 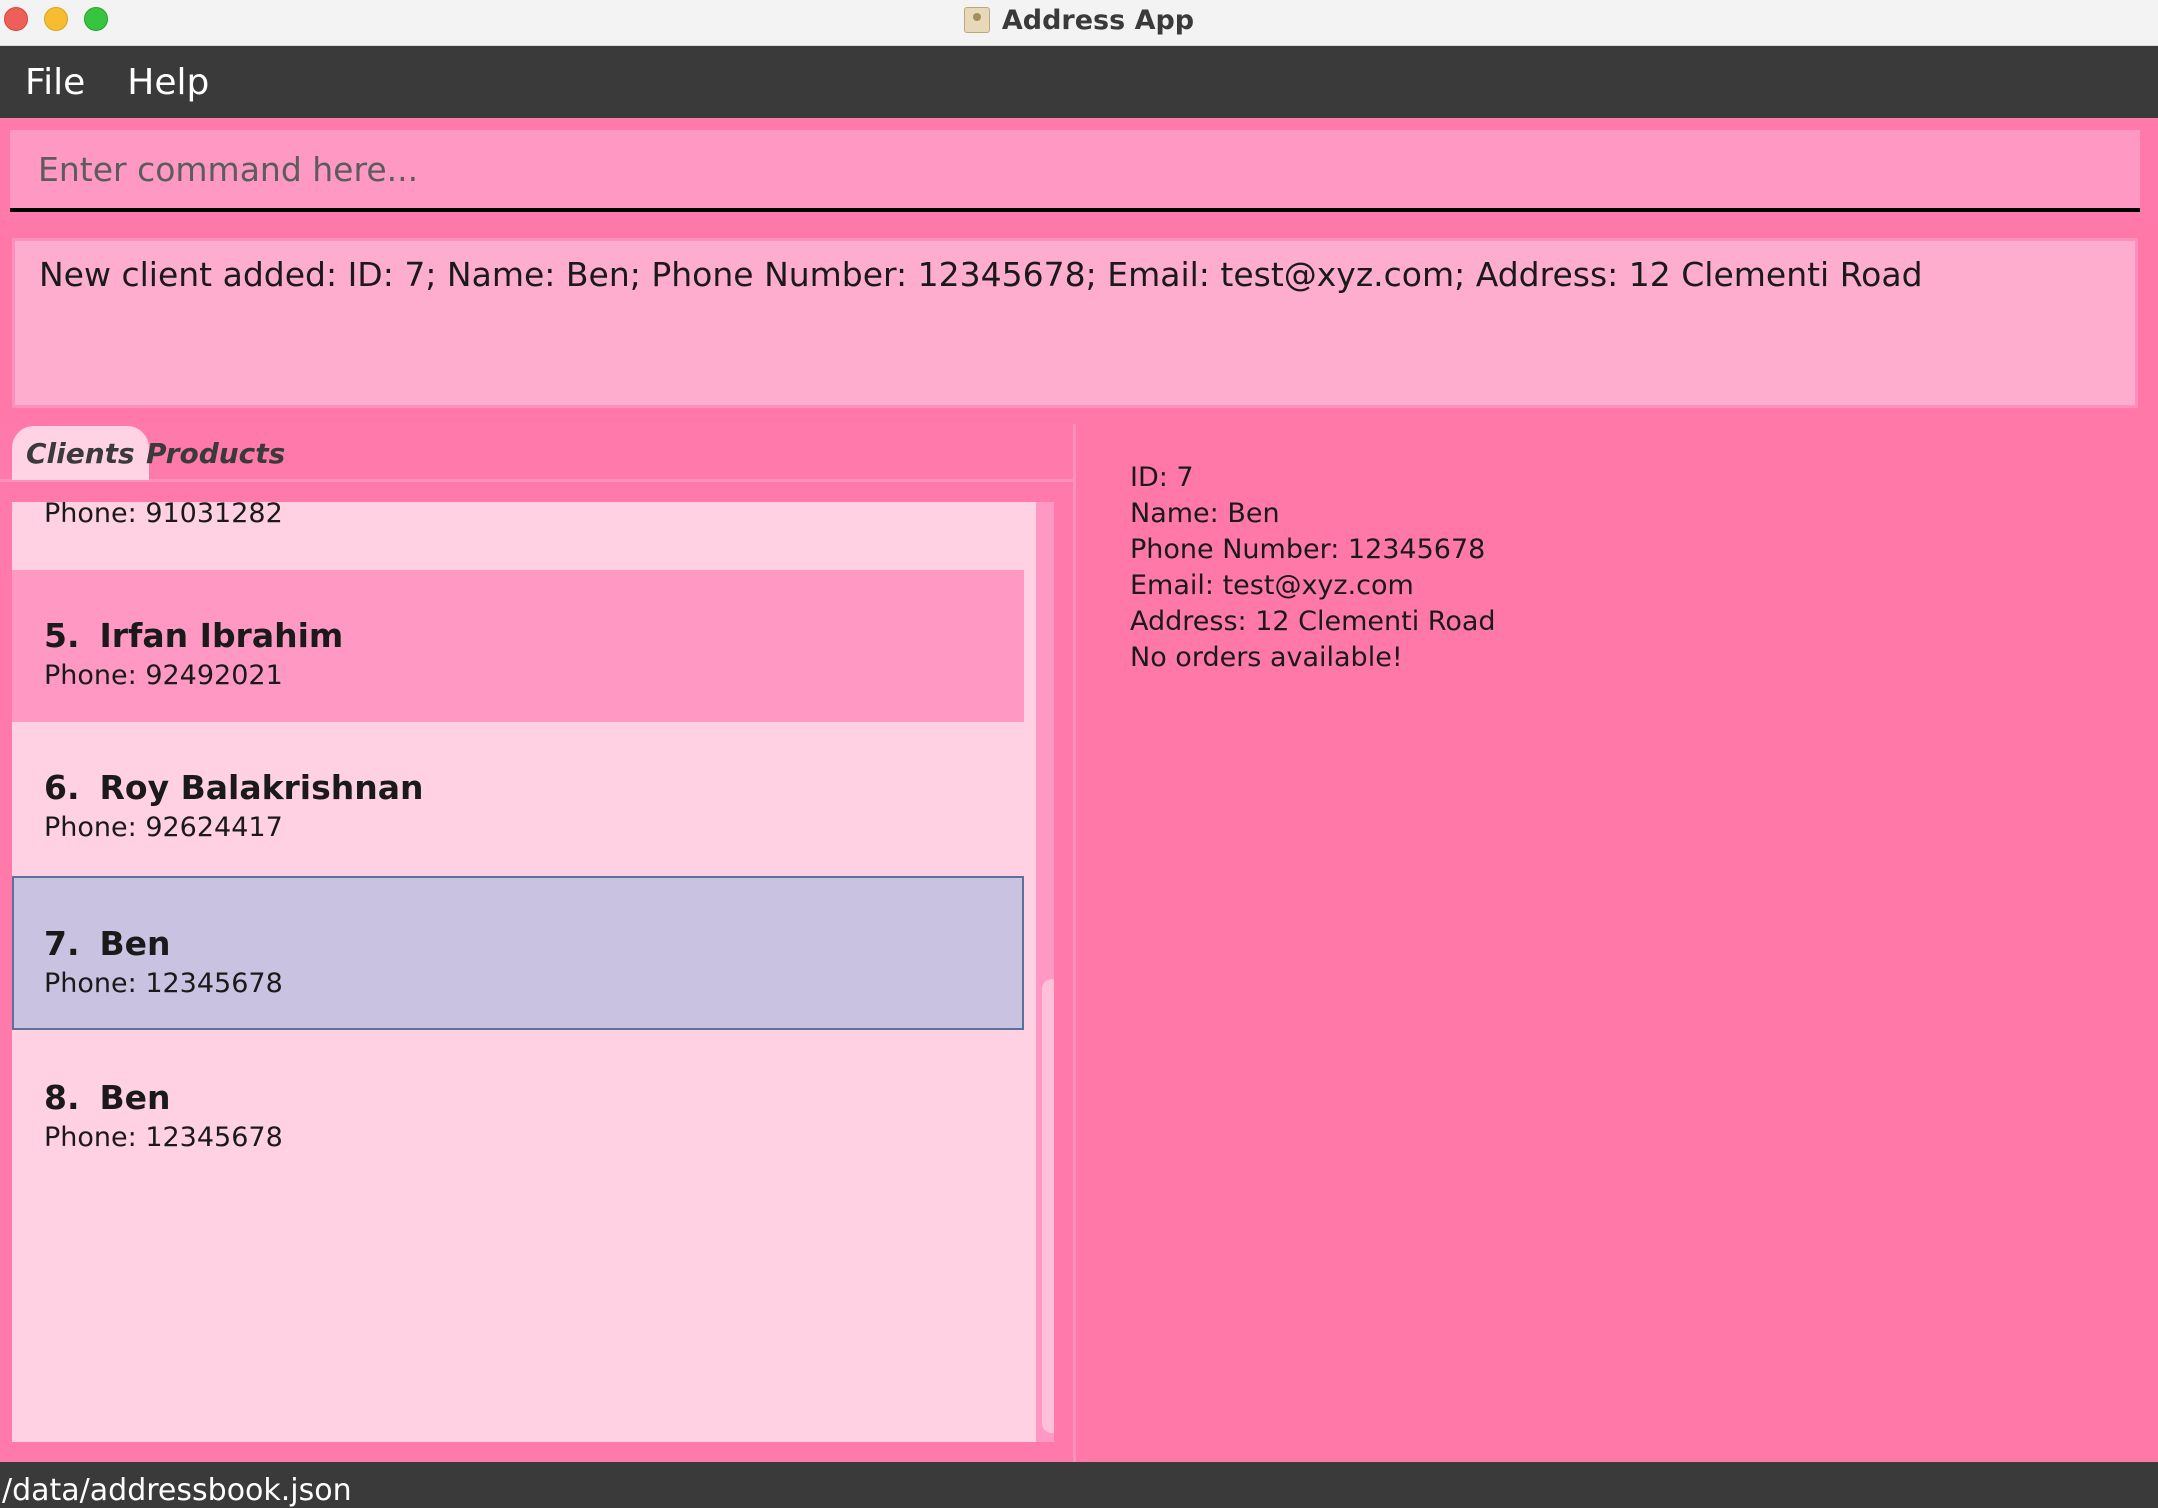 What do you see at coordinates (1098, 20) in the screenshot?
I see `window-title: Address App` at bounding box center [1098, 20].